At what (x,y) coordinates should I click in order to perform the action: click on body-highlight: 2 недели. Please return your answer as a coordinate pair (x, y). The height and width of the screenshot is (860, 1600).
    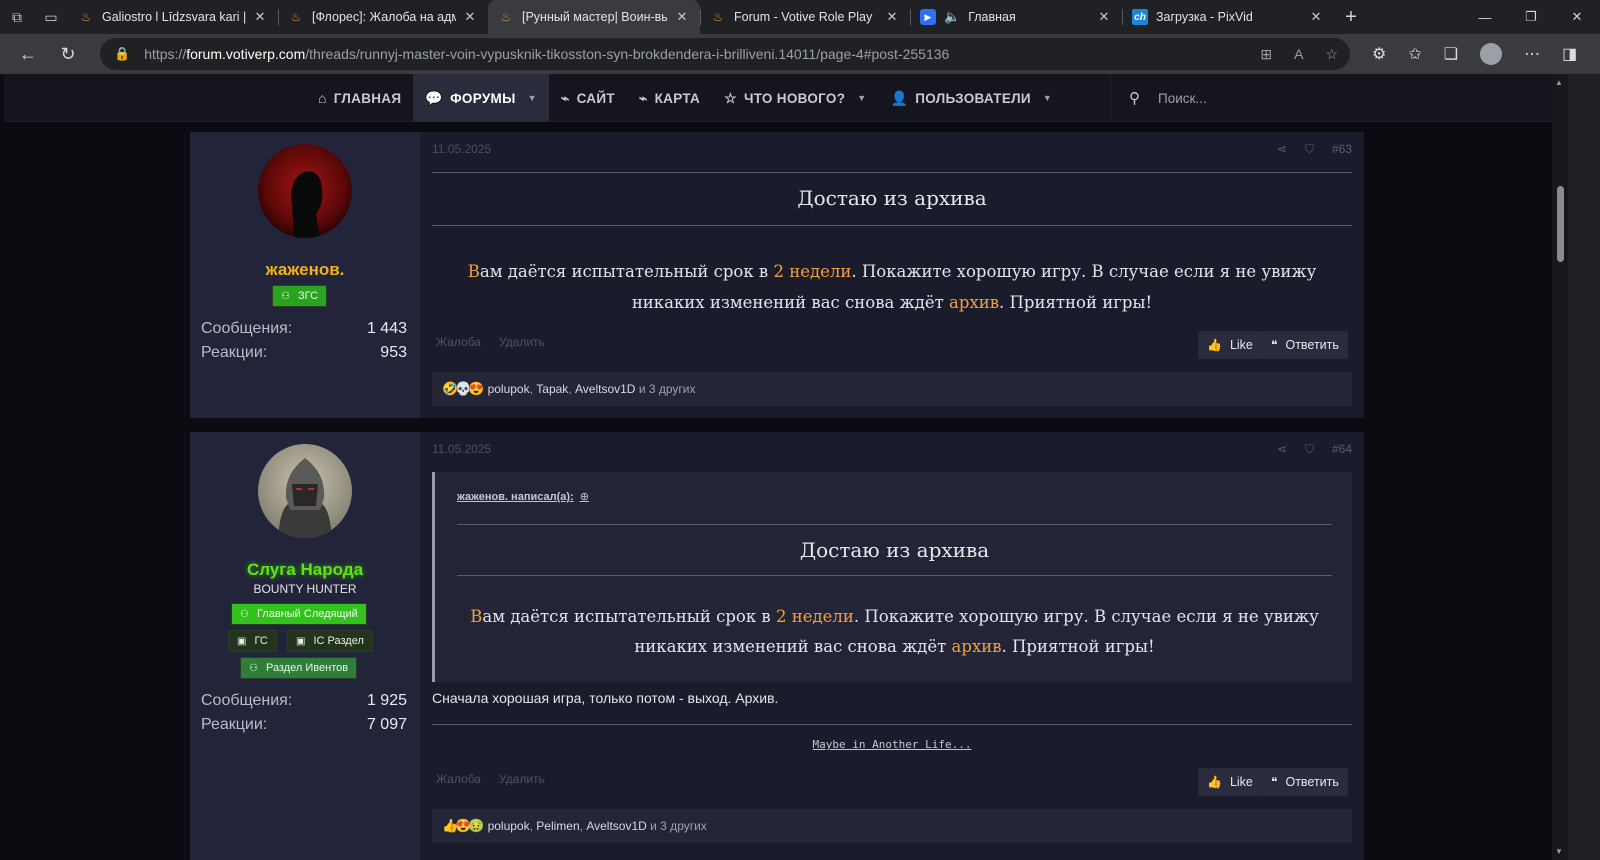
    Looking at the image, I should click on (814, 616).